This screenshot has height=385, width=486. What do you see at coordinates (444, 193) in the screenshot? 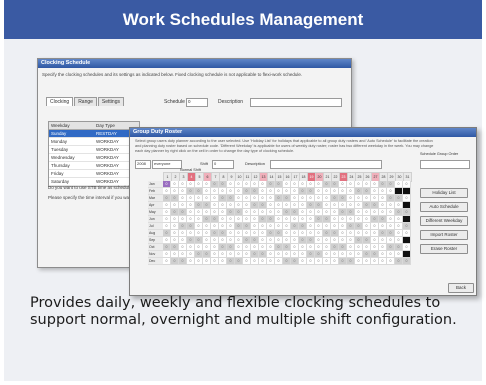
I see `holiday-list-button: Holiday List` at bounding box center [444, 193].